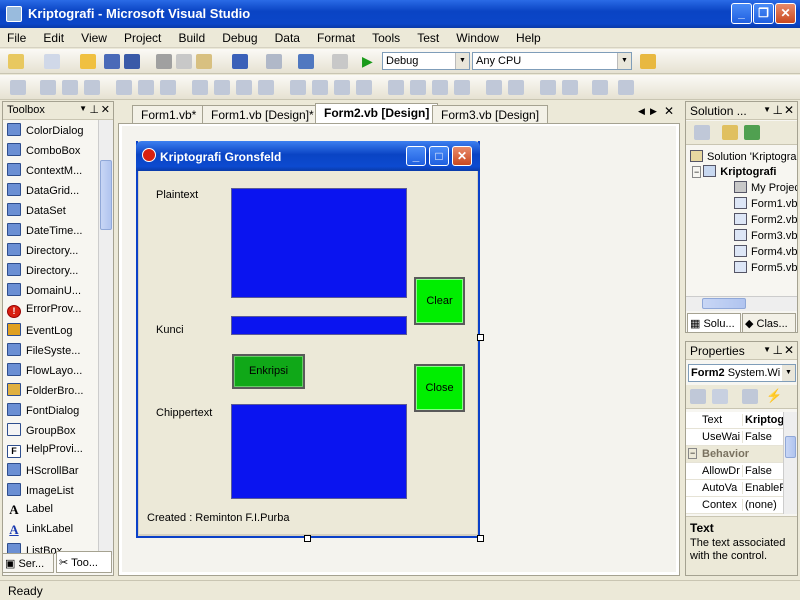  I want to click on toolbox-item: FontDialog, so click(50, 410).